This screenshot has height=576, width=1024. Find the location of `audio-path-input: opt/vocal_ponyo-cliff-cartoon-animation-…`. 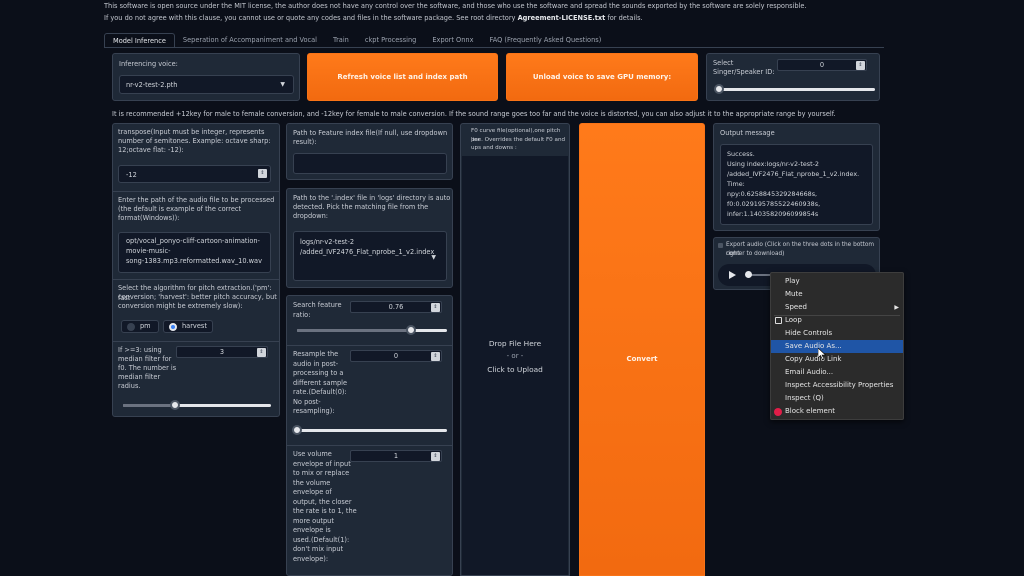

audio-path-input: opt/vocal_ponyo-cliff-cartoon-animation-… is located at coordinates (194, 252).